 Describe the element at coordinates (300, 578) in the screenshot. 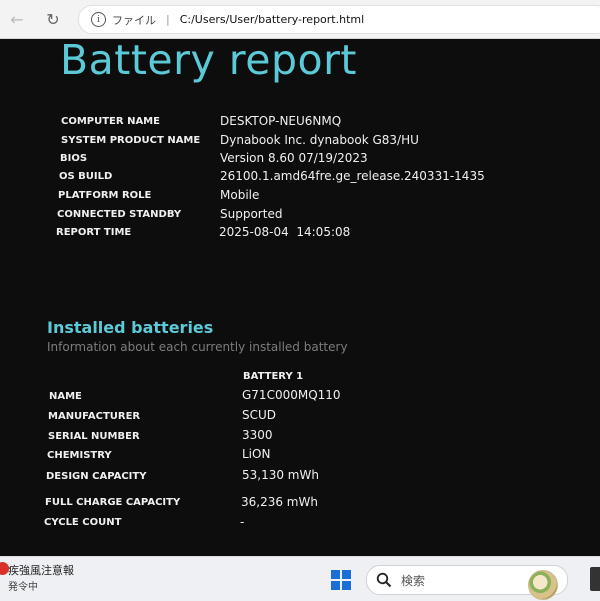

I see `taskbar: 疾強風注意報 発令中 検索` at that location.